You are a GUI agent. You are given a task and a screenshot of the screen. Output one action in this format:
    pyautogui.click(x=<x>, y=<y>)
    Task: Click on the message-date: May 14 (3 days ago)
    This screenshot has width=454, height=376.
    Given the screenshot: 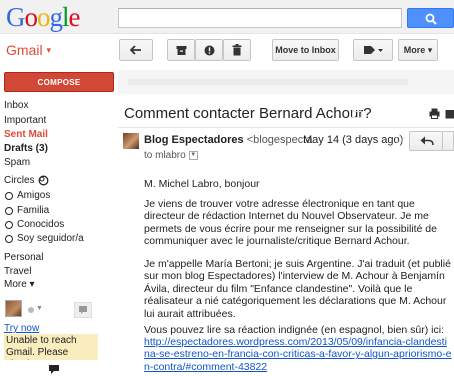 What is the action you would take?
    pyautogui.click(x=353, y=140)
    